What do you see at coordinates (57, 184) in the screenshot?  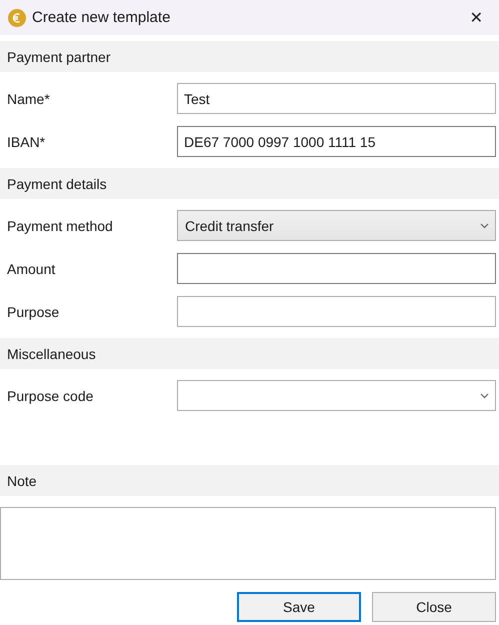 I see `section-header: Payment details` at bounding box center [57, 184].